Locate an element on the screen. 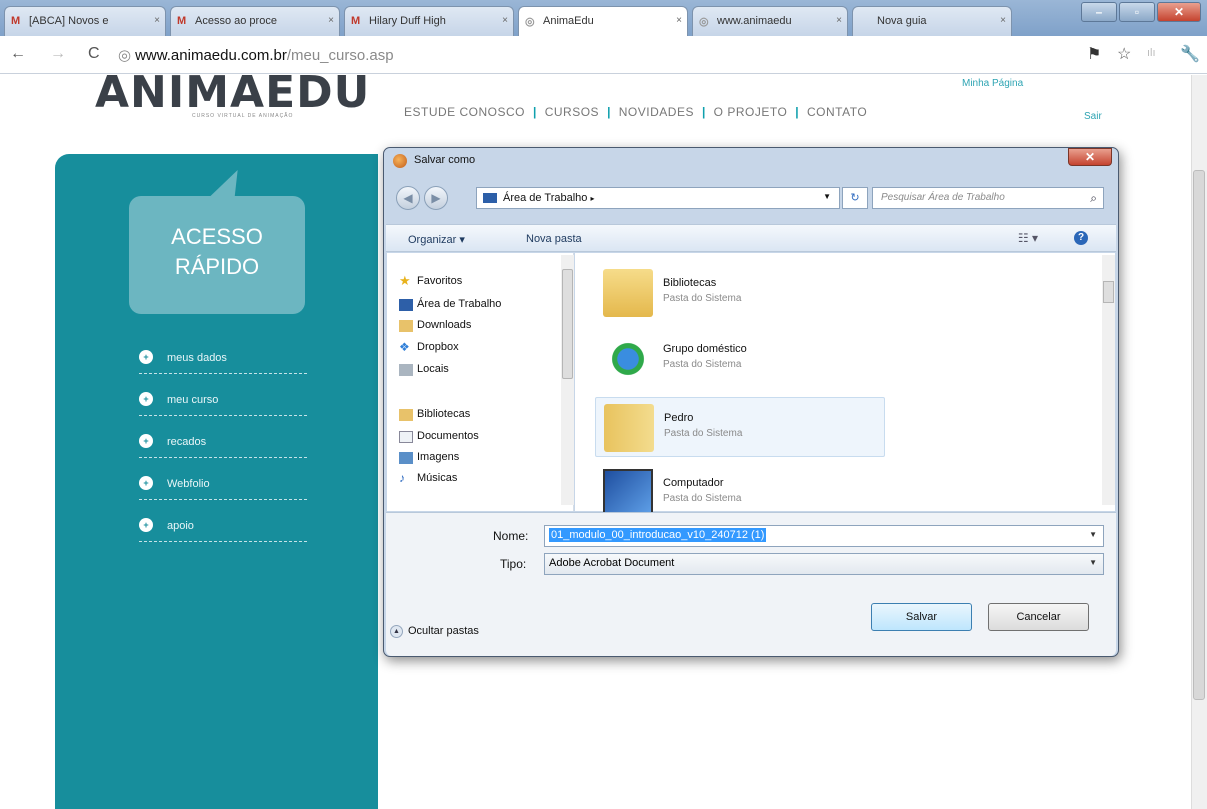 The width and height of the screenshot is (1207, 809). menu-webfolio: + Webfolio is located at coordinates (223, 485).